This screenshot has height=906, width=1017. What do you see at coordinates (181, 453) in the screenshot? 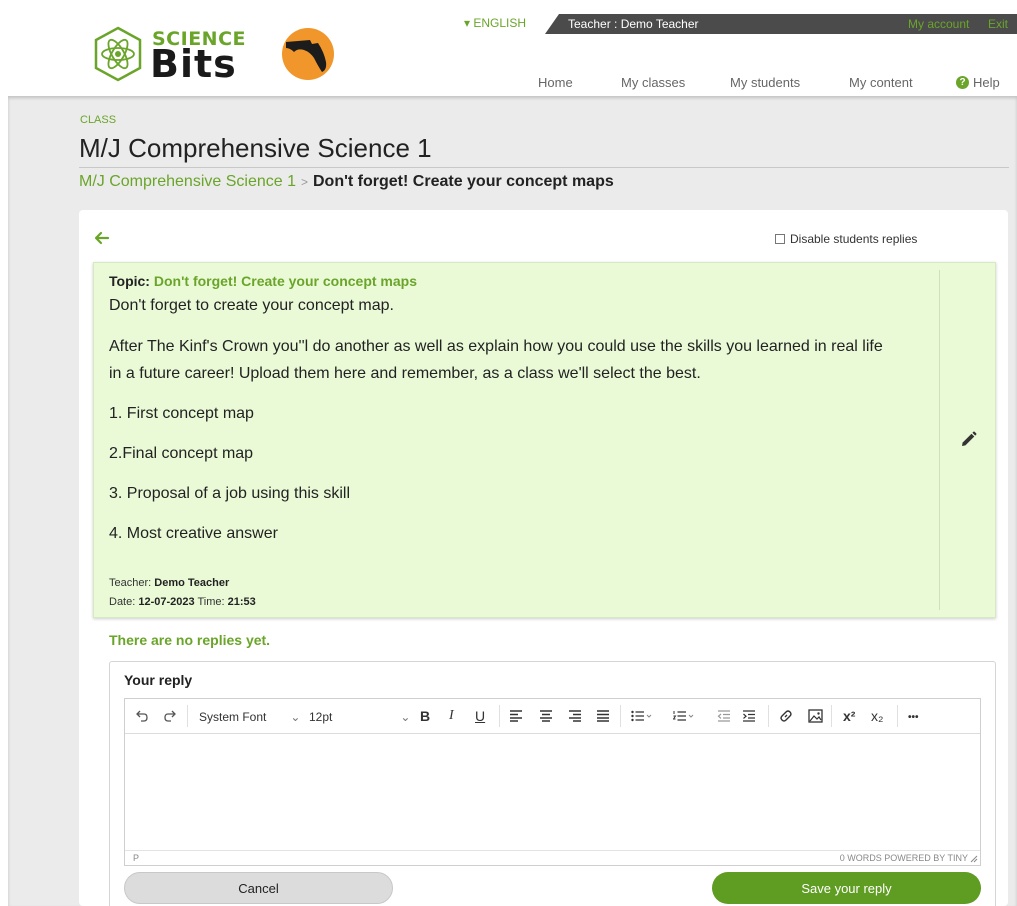
I see `topic-body-line: 2.Final concept map` at bounding box center [181, 453].